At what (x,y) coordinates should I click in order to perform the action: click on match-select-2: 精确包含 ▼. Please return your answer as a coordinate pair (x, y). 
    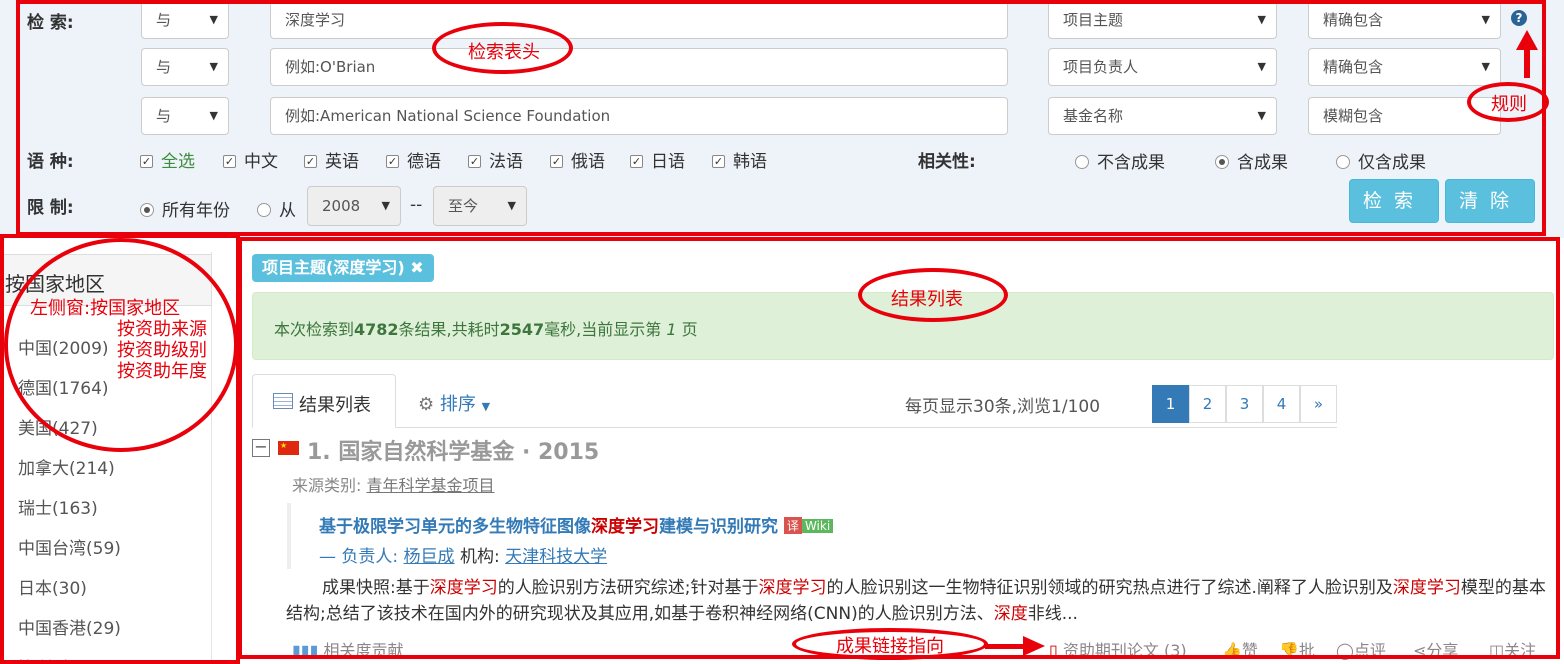
    Looking at the image, I should click on (1404, 67).